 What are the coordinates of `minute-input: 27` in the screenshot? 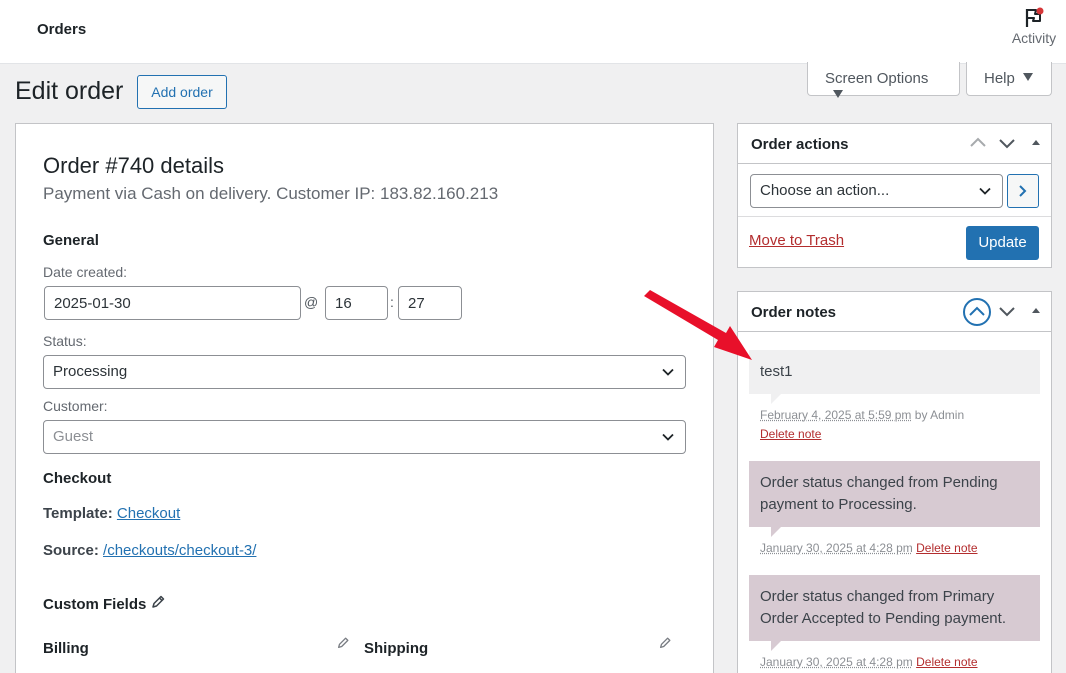 It's located at (430, 303).